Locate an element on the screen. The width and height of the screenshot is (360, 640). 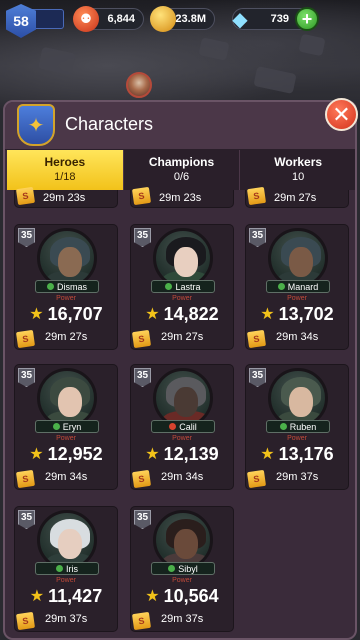
hero-card-iris: 35 Iris Power ★ 11,427 S 29m 37s is located at coordinates (66, 569).